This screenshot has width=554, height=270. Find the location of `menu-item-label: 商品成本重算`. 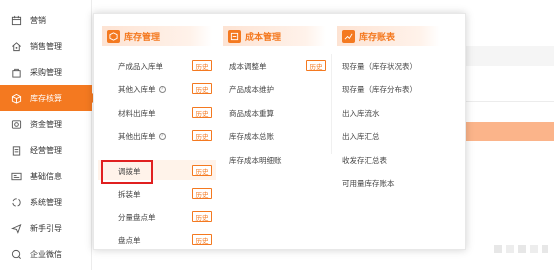

menu-item-label: 商品成本重算 is located at coordinates (251, 113).